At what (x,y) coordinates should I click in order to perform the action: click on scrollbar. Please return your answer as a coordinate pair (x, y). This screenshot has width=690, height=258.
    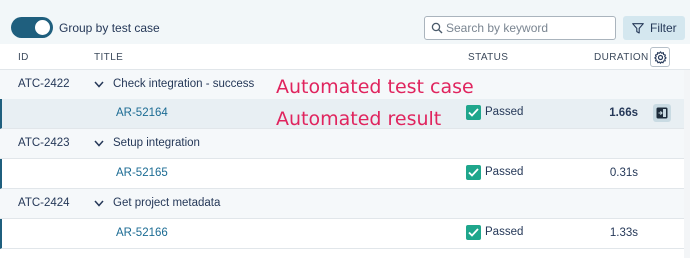
    Looking at the image, I should click on (687, 164).